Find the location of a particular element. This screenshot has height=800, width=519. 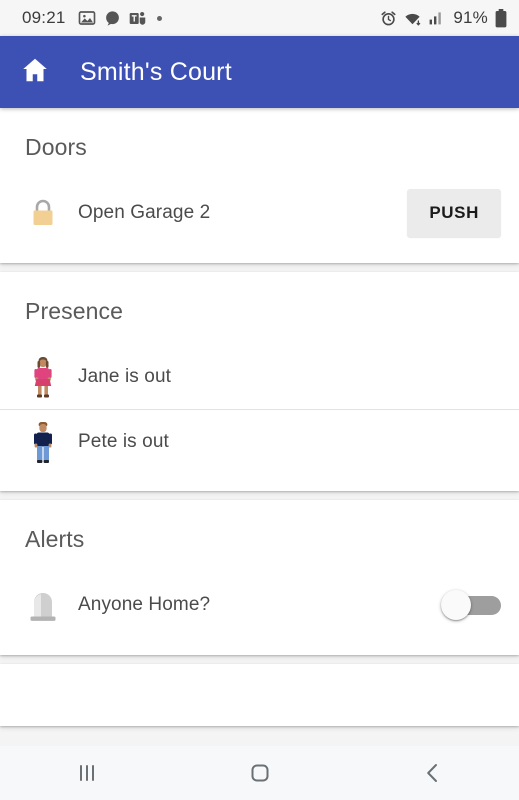

chat-bubble-icon is located at coordinates (112, 18).